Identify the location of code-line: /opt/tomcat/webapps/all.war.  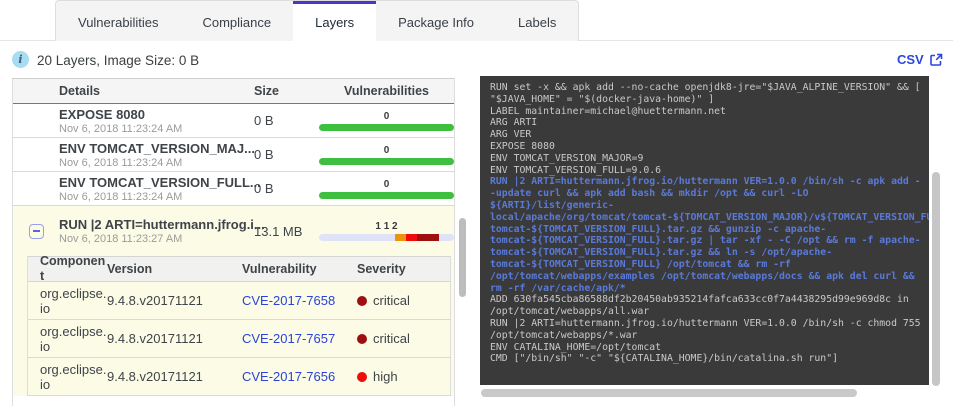
(570, 312).